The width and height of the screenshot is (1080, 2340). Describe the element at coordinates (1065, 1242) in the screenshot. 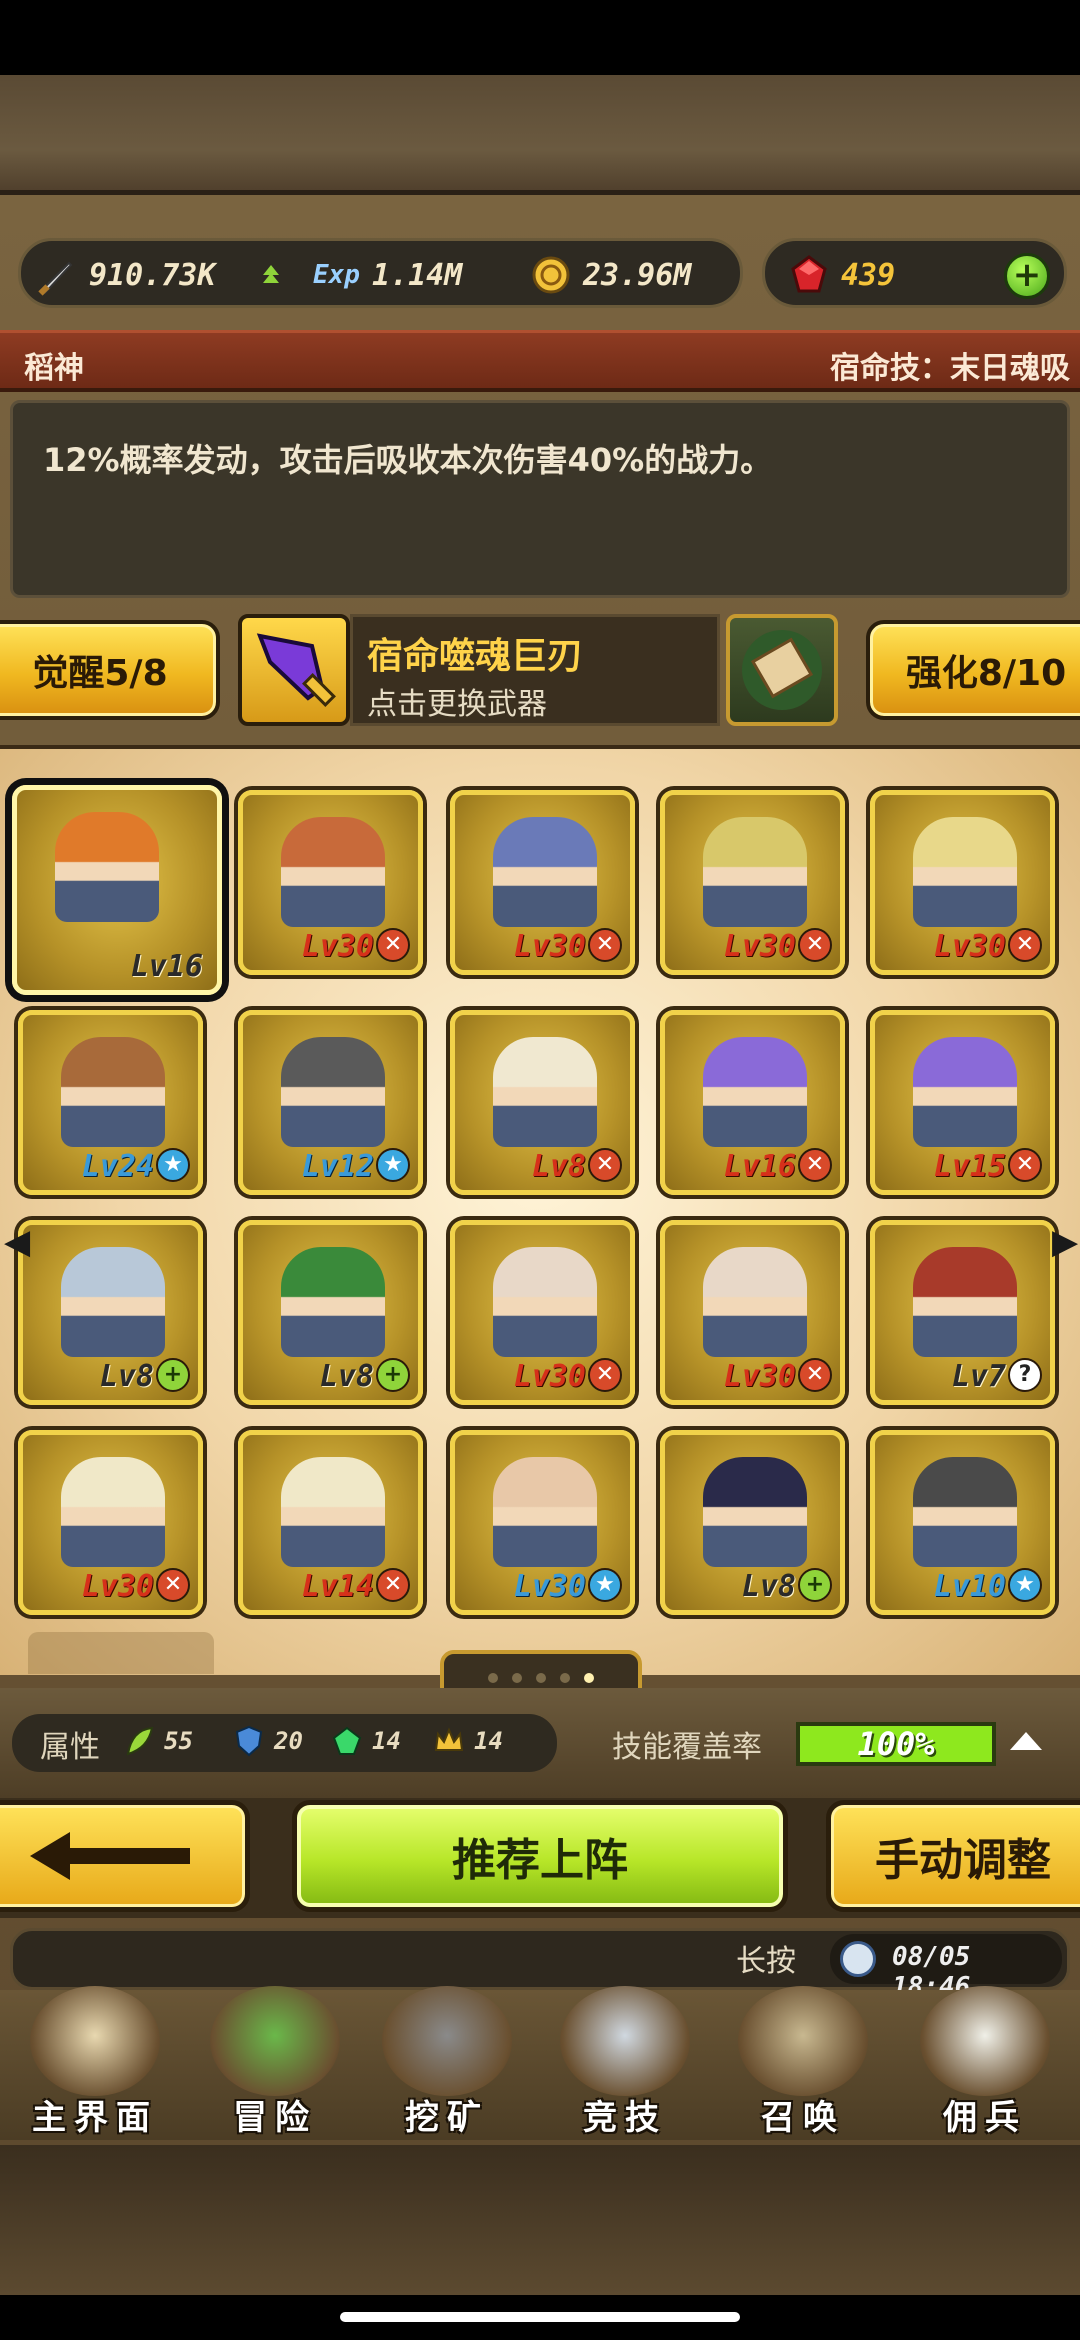

I see `next-page-arrow: ▶` at that location.